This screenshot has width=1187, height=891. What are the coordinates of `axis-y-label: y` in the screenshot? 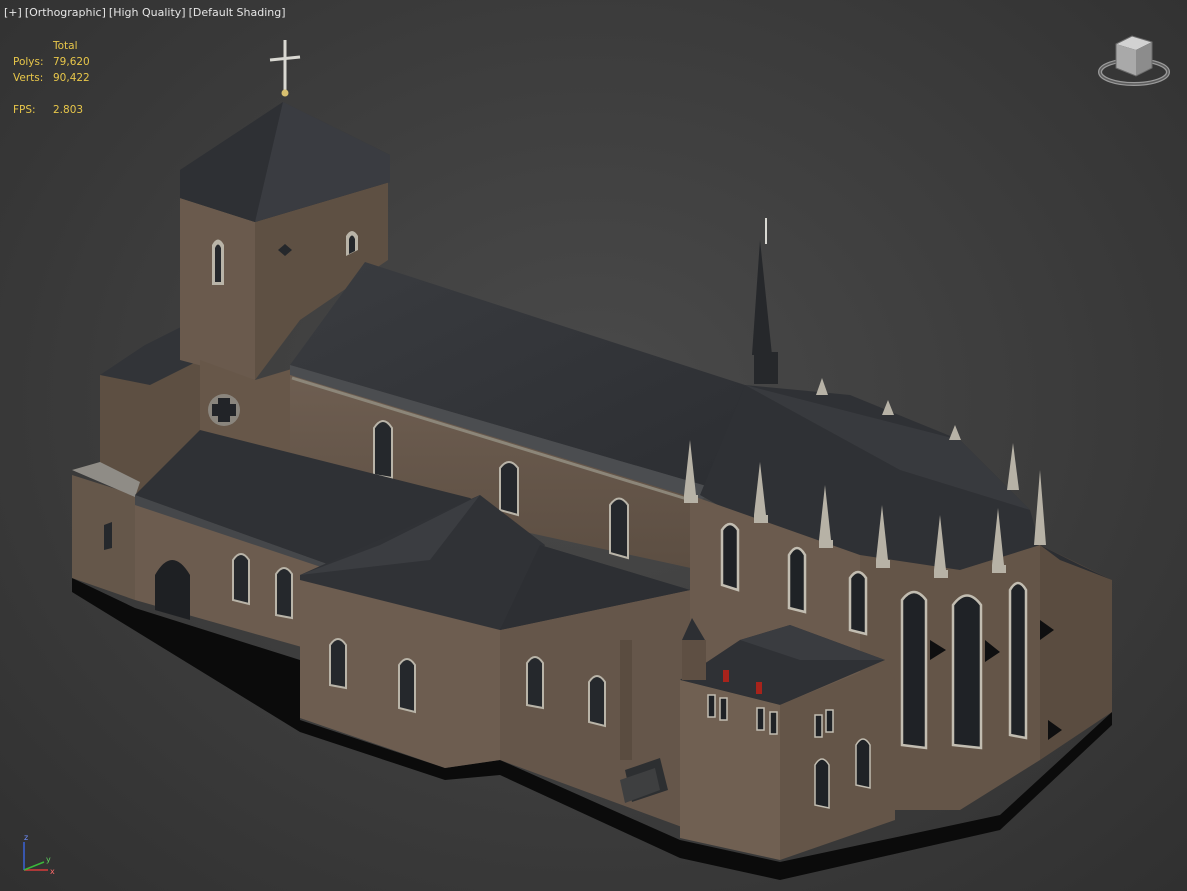 It's located at (48, 859).